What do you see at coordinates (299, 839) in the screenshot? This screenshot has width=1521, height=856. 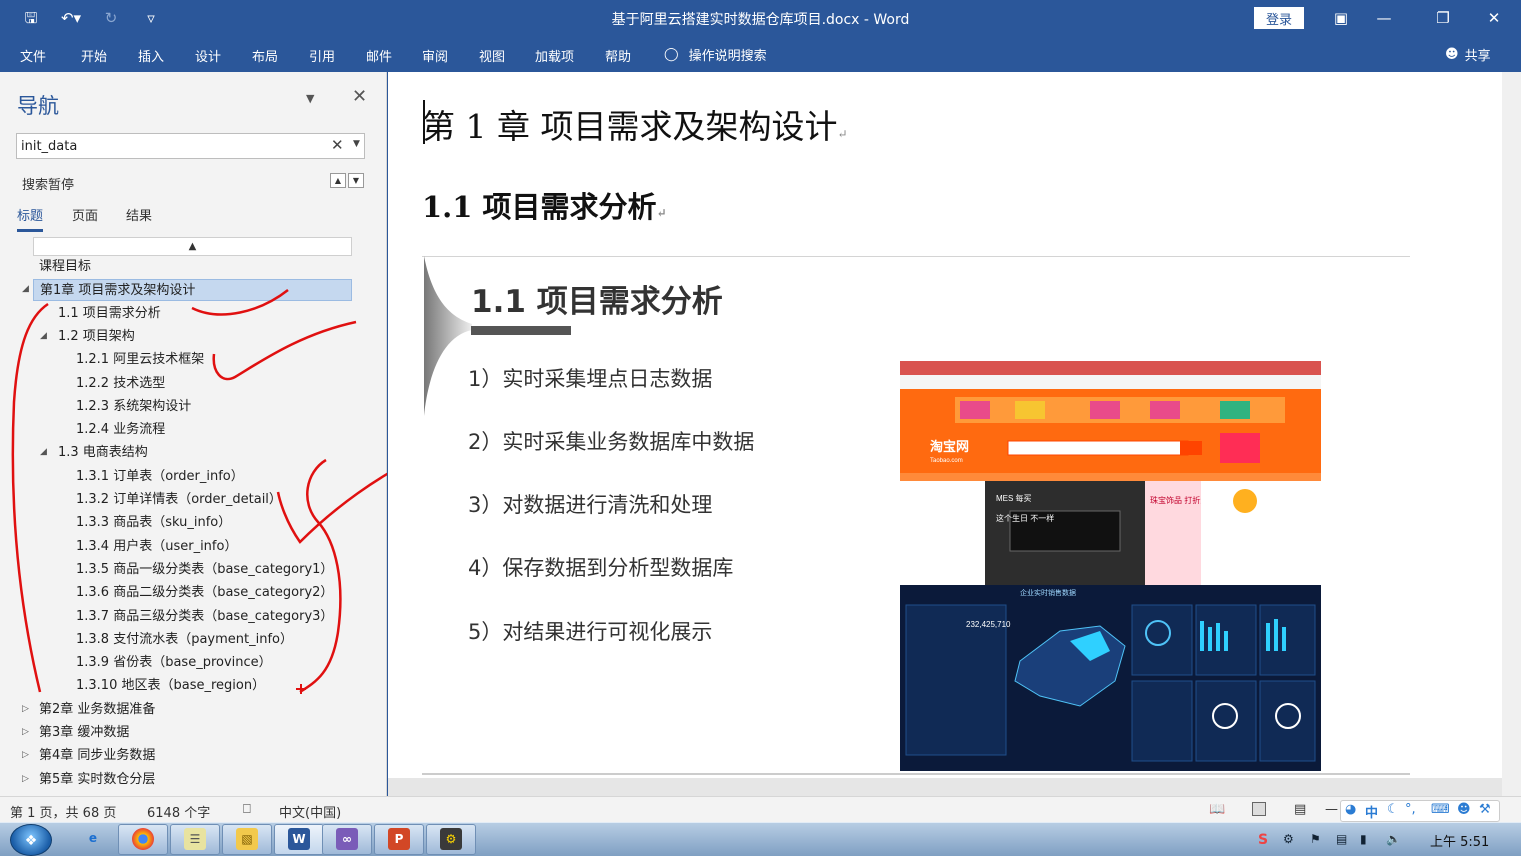 I see `word-icon: W` at bounding box center [299, 839].